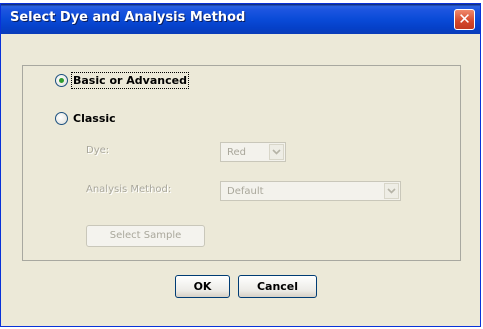 The width and height of the screenshot is (483, 329). I want to click on dye-dropdown: Red, so click(253, 152).